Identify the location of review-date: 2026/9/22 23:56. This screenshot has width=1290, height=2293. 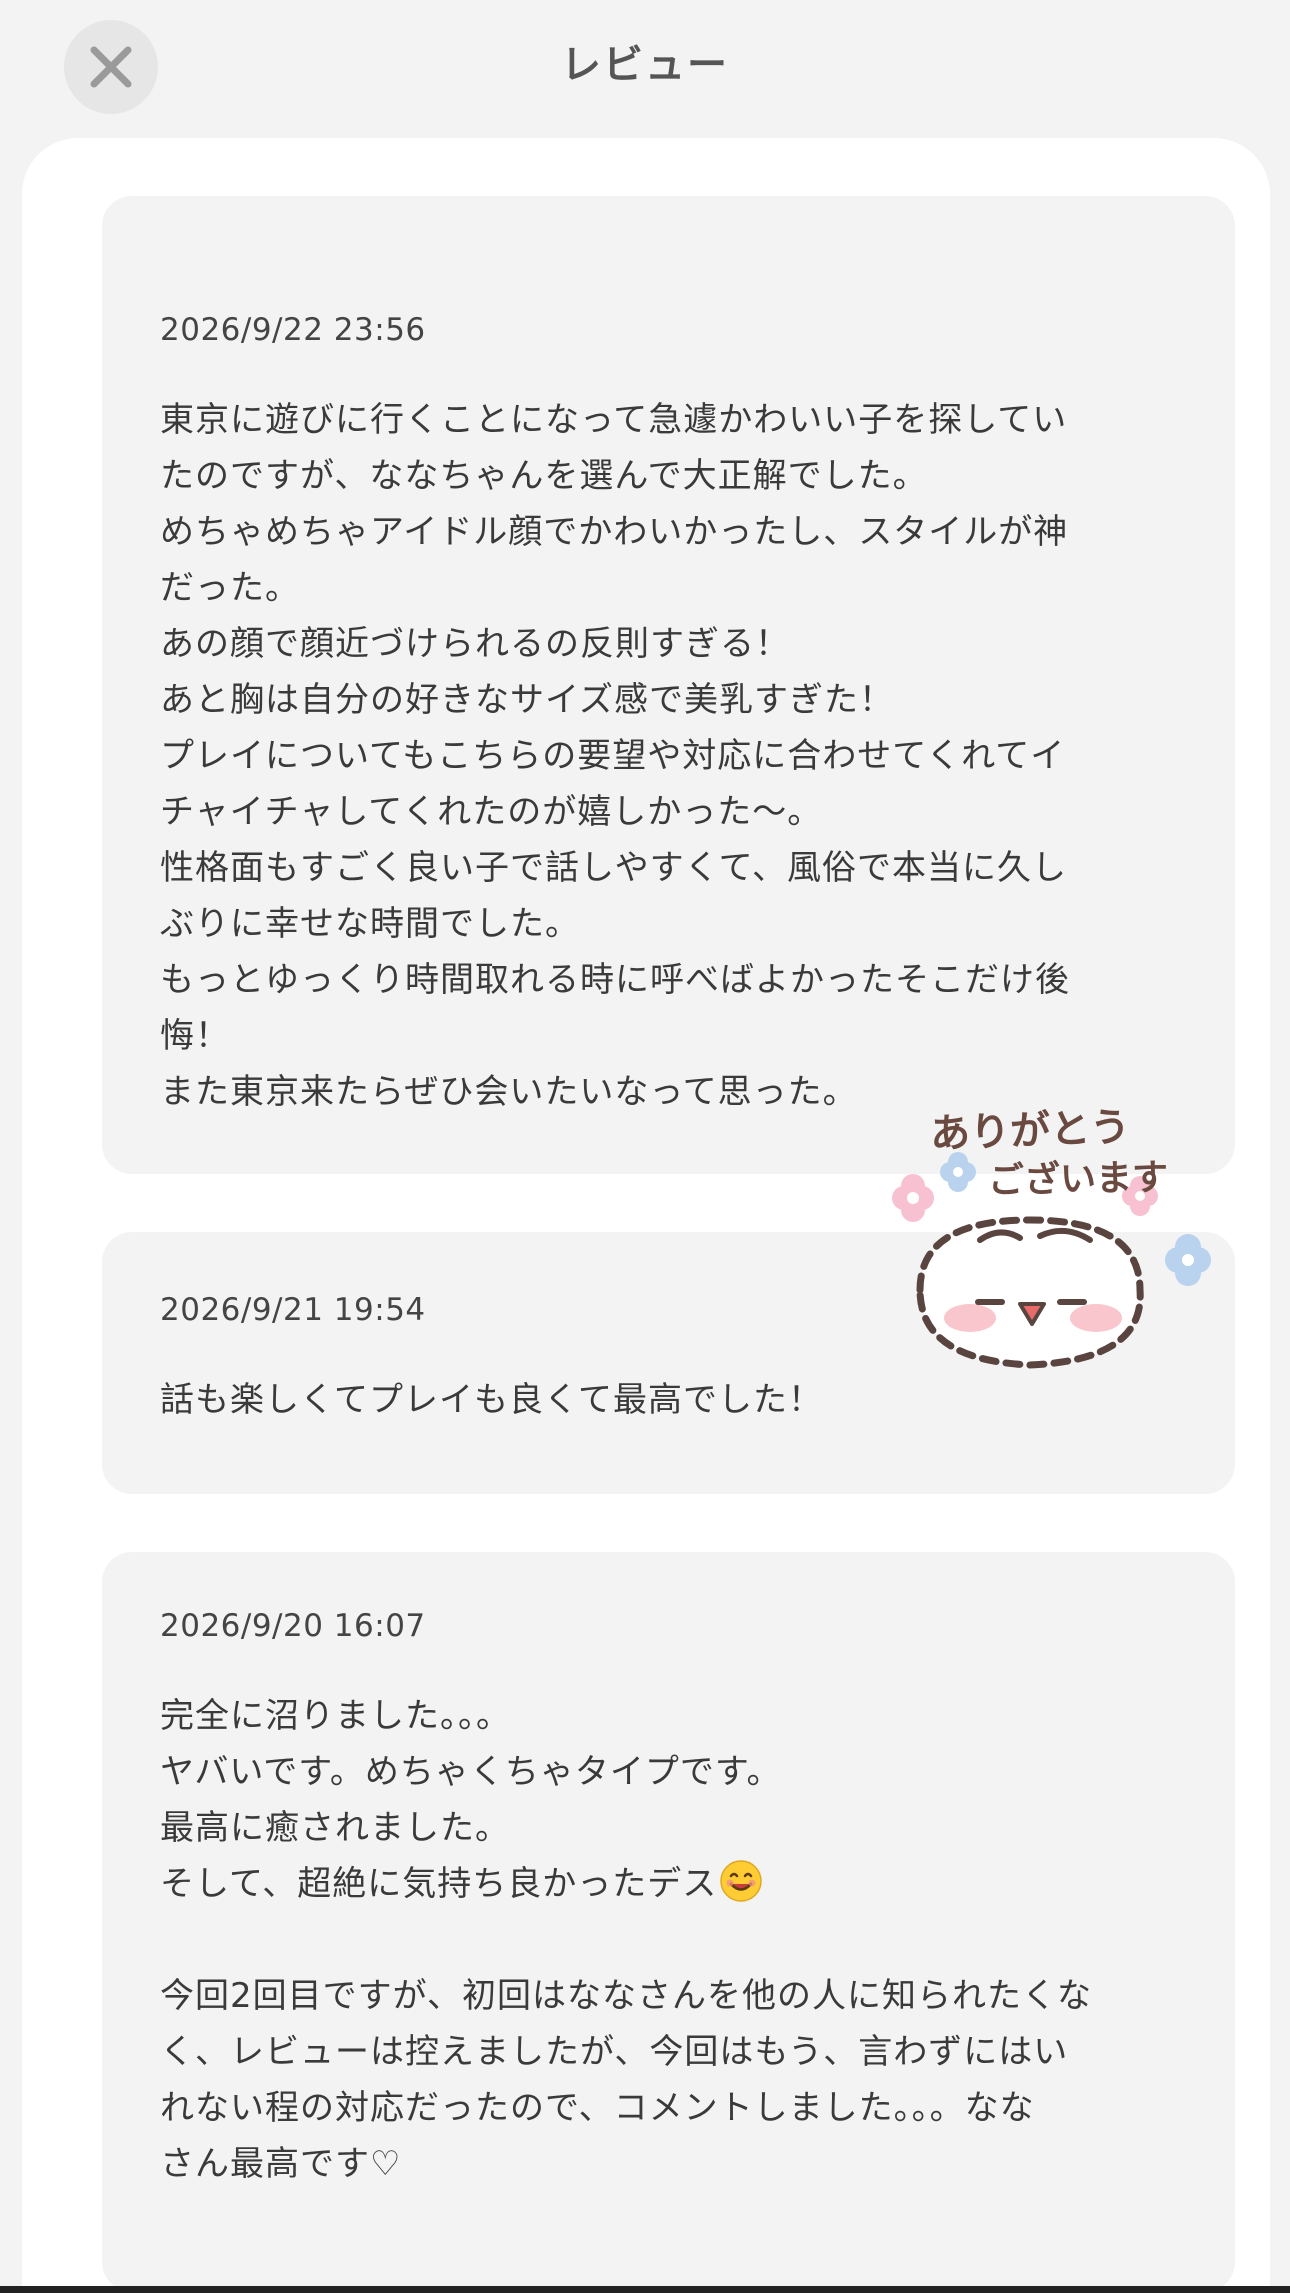
(293, 330).